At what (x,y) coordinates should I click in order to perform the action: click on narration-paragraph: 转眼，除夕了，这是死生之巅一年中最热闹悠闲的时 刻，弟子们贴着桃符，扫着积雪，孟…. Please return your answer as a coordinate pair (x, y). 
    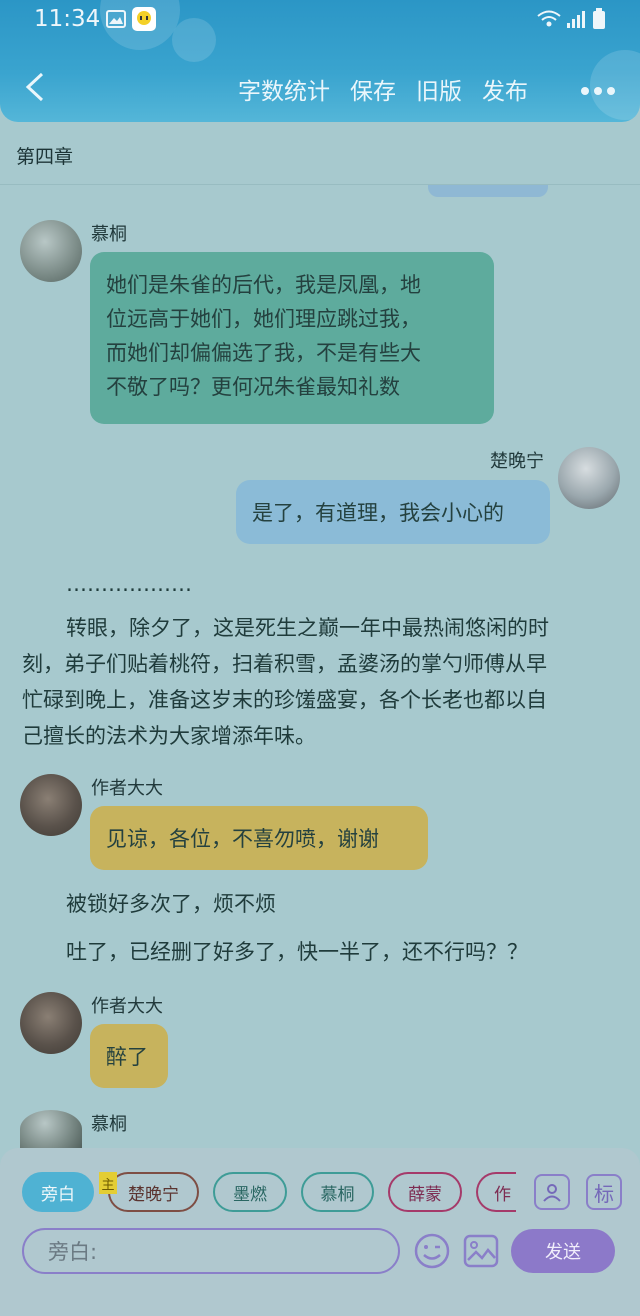
    Looking at the image, I should click on (322, 682).